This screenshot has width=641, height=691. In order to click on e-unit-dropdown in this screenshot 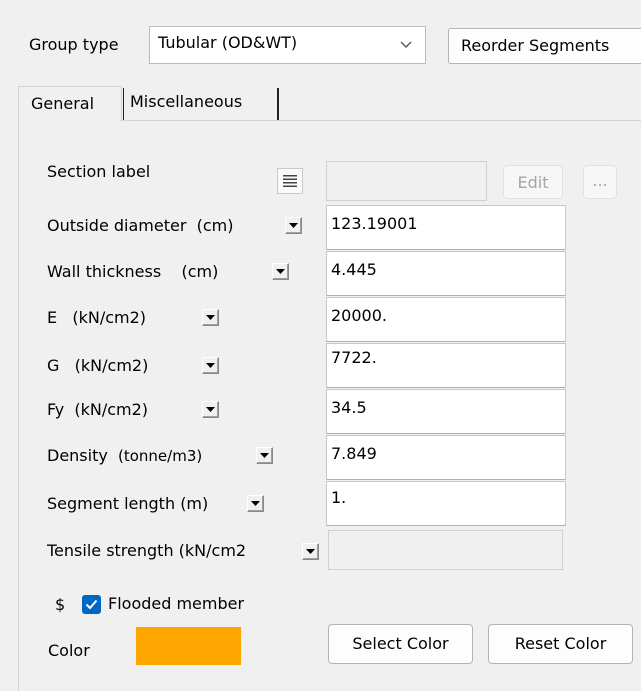, I will do `click(210, 317)`.